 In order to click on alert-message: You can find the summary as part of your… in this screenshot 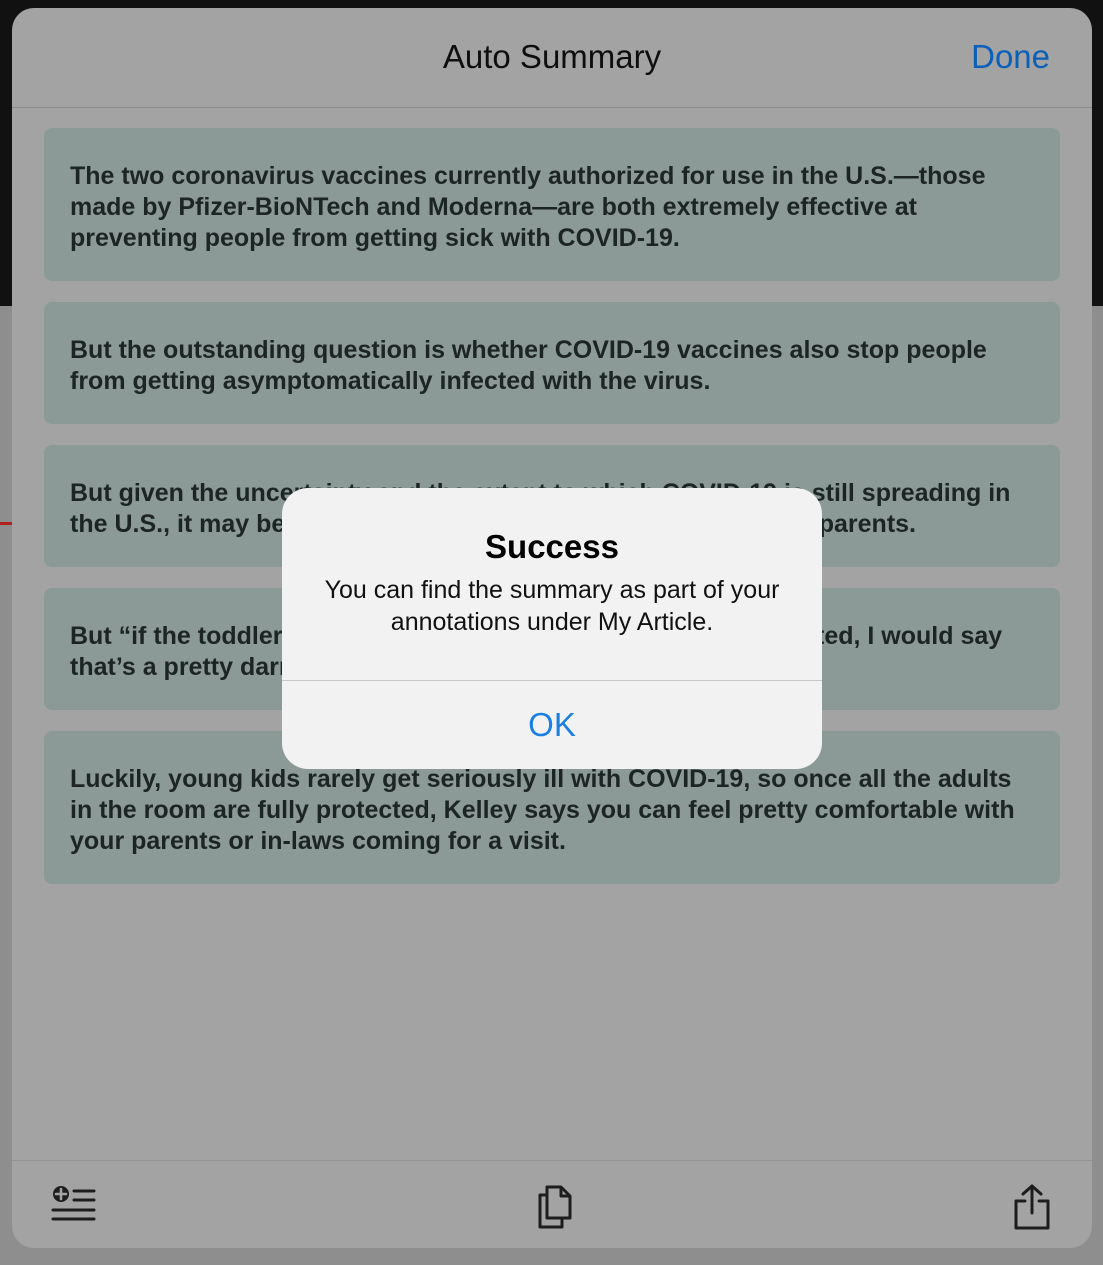, I will do `click(552, 606)`.